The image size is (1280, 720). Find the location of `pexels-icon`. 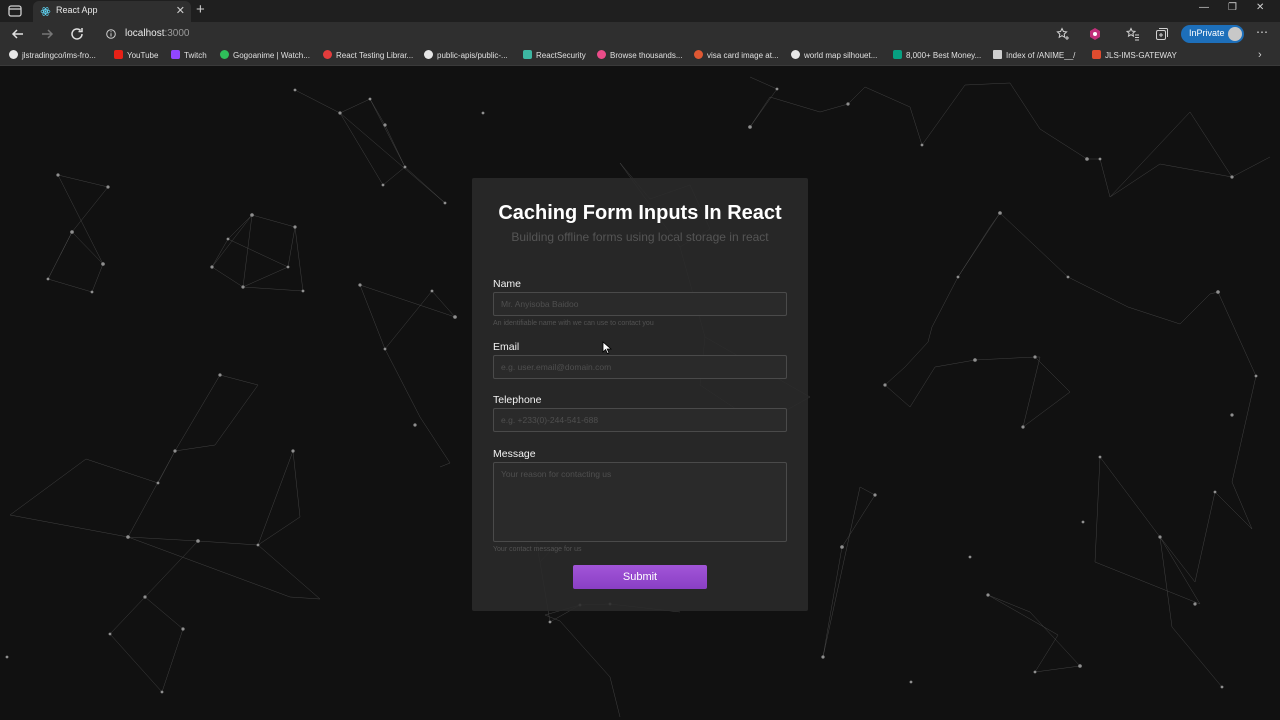

pexels-icon is located at coordinates (897, 54).